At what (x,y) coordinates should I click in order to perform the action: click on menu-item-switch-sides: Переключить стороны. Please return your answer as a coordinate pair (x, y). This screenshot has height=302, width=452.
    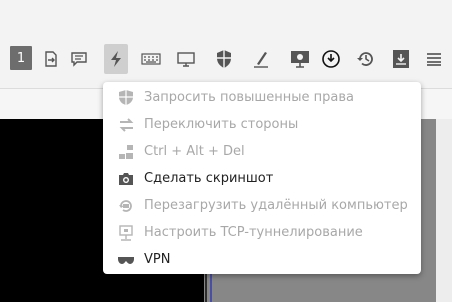
    Looking at the image, I should click on (262, 124).